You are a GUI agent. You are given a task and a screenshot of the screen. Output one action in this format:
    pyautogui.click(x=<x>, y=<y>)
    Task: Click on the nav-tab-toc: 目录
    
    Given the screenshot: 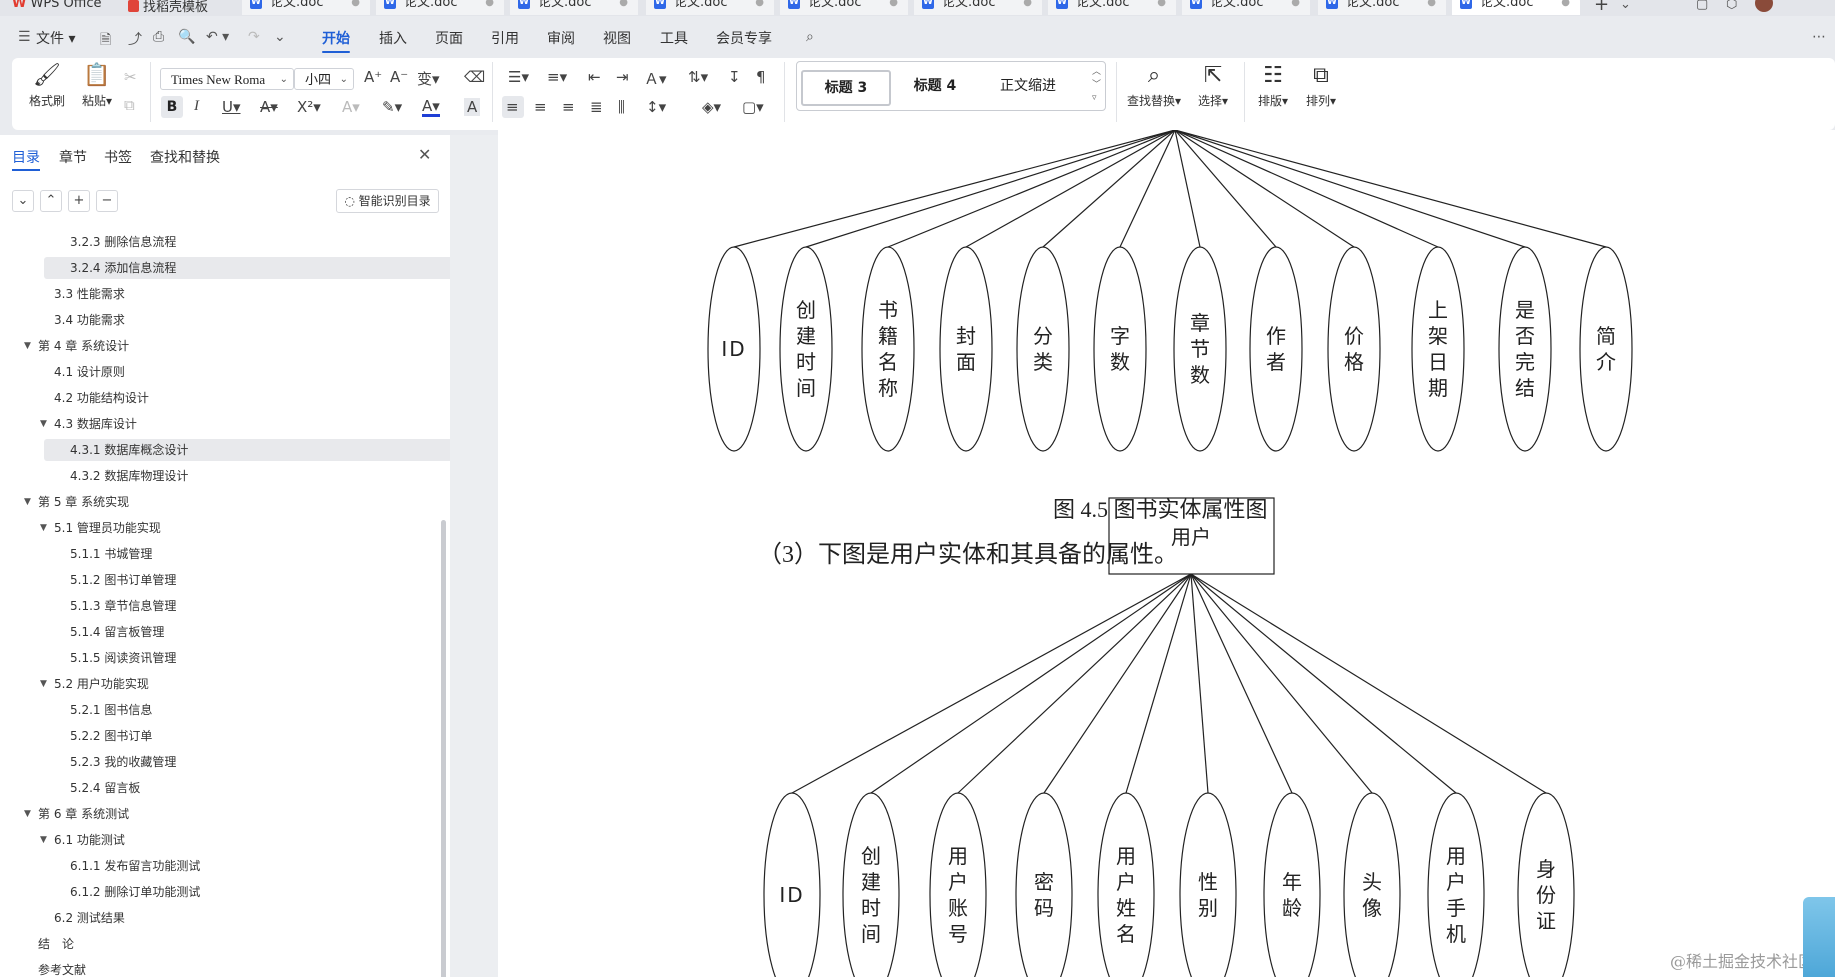 What is the action you would take?
    pyautogui.click(x=26, y=157)
    